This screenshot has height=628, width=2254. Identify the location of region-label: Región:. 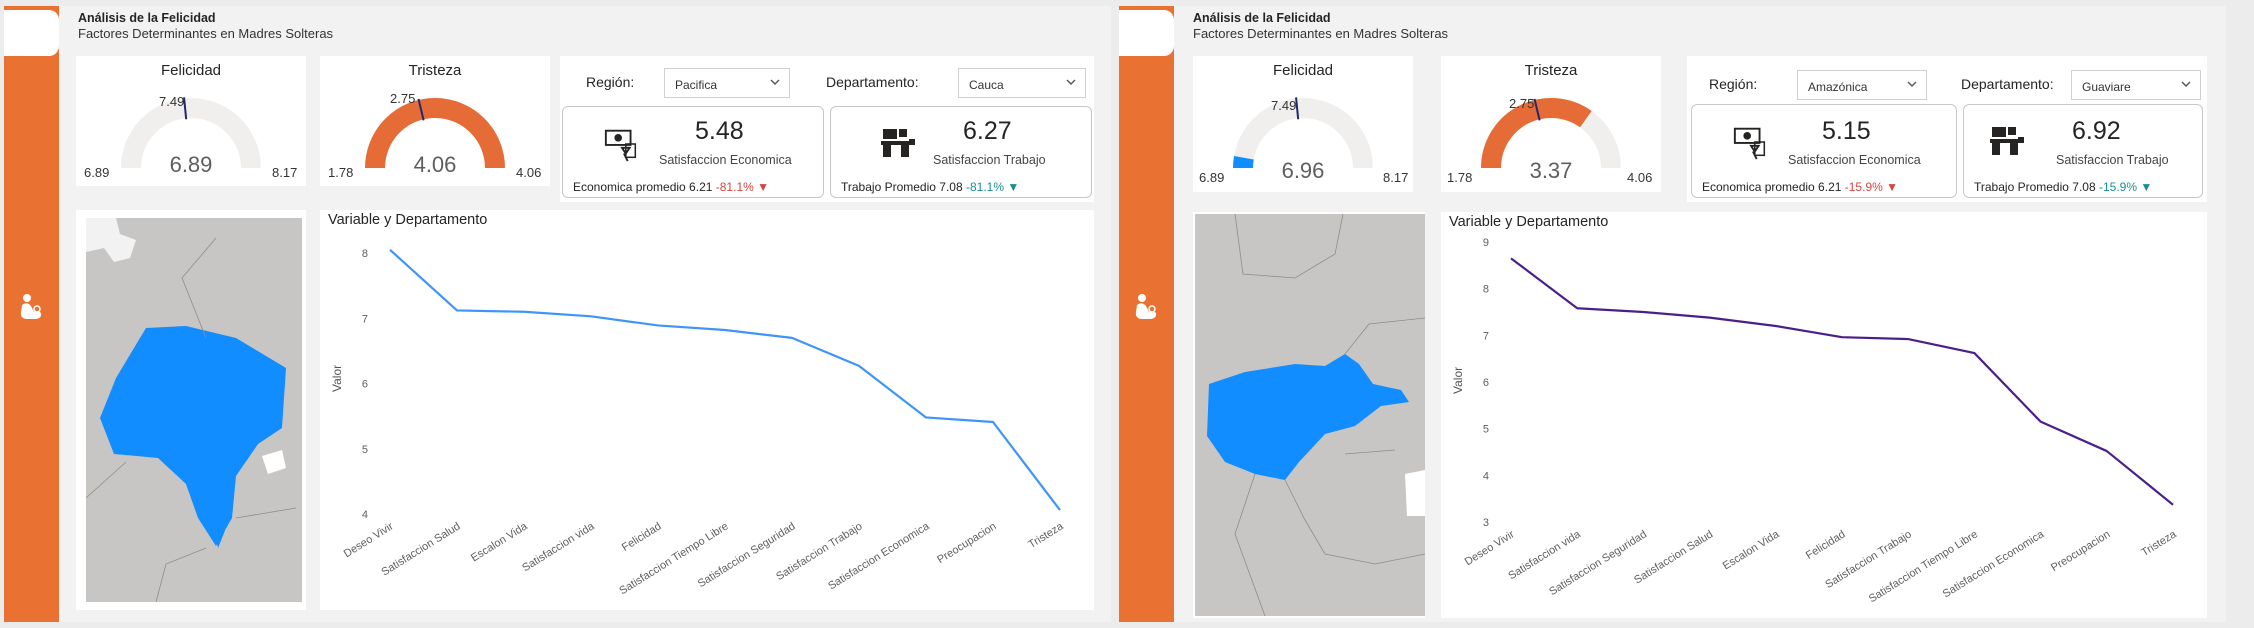
(1733, 84).